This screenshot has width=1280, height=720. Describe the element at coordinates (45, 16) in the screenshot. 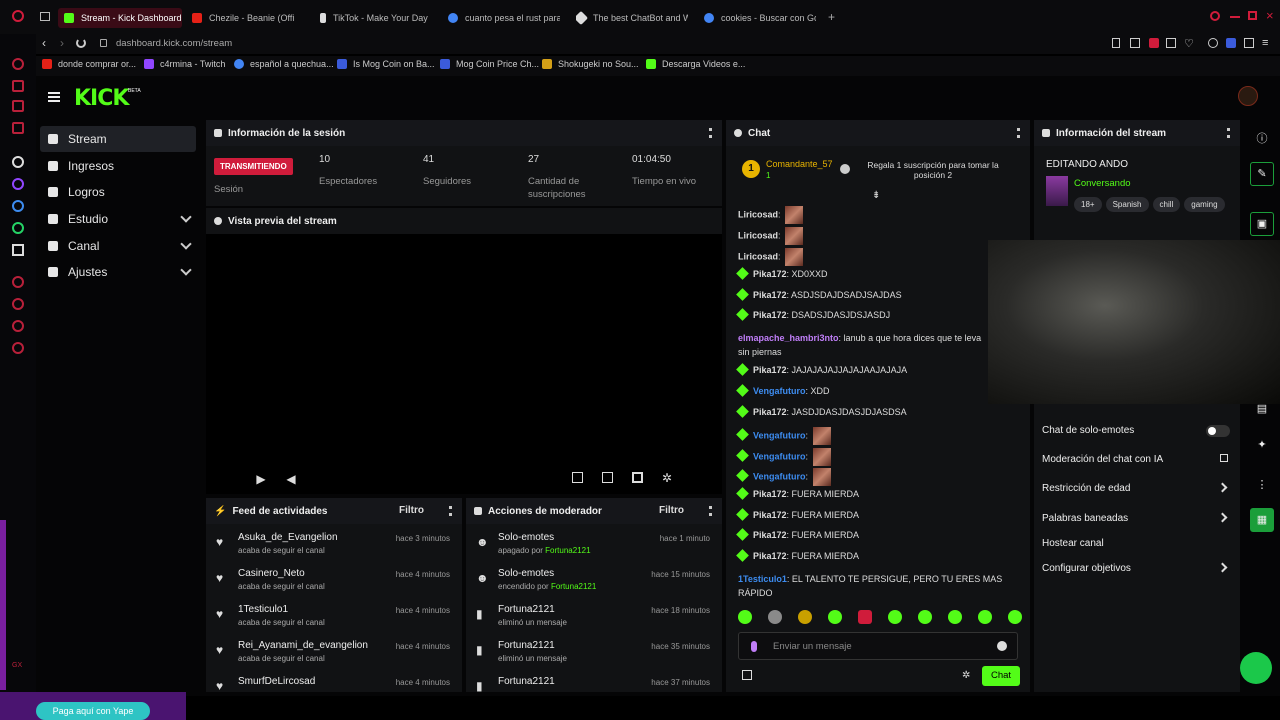

I see `tab-manager-icon` at that location.